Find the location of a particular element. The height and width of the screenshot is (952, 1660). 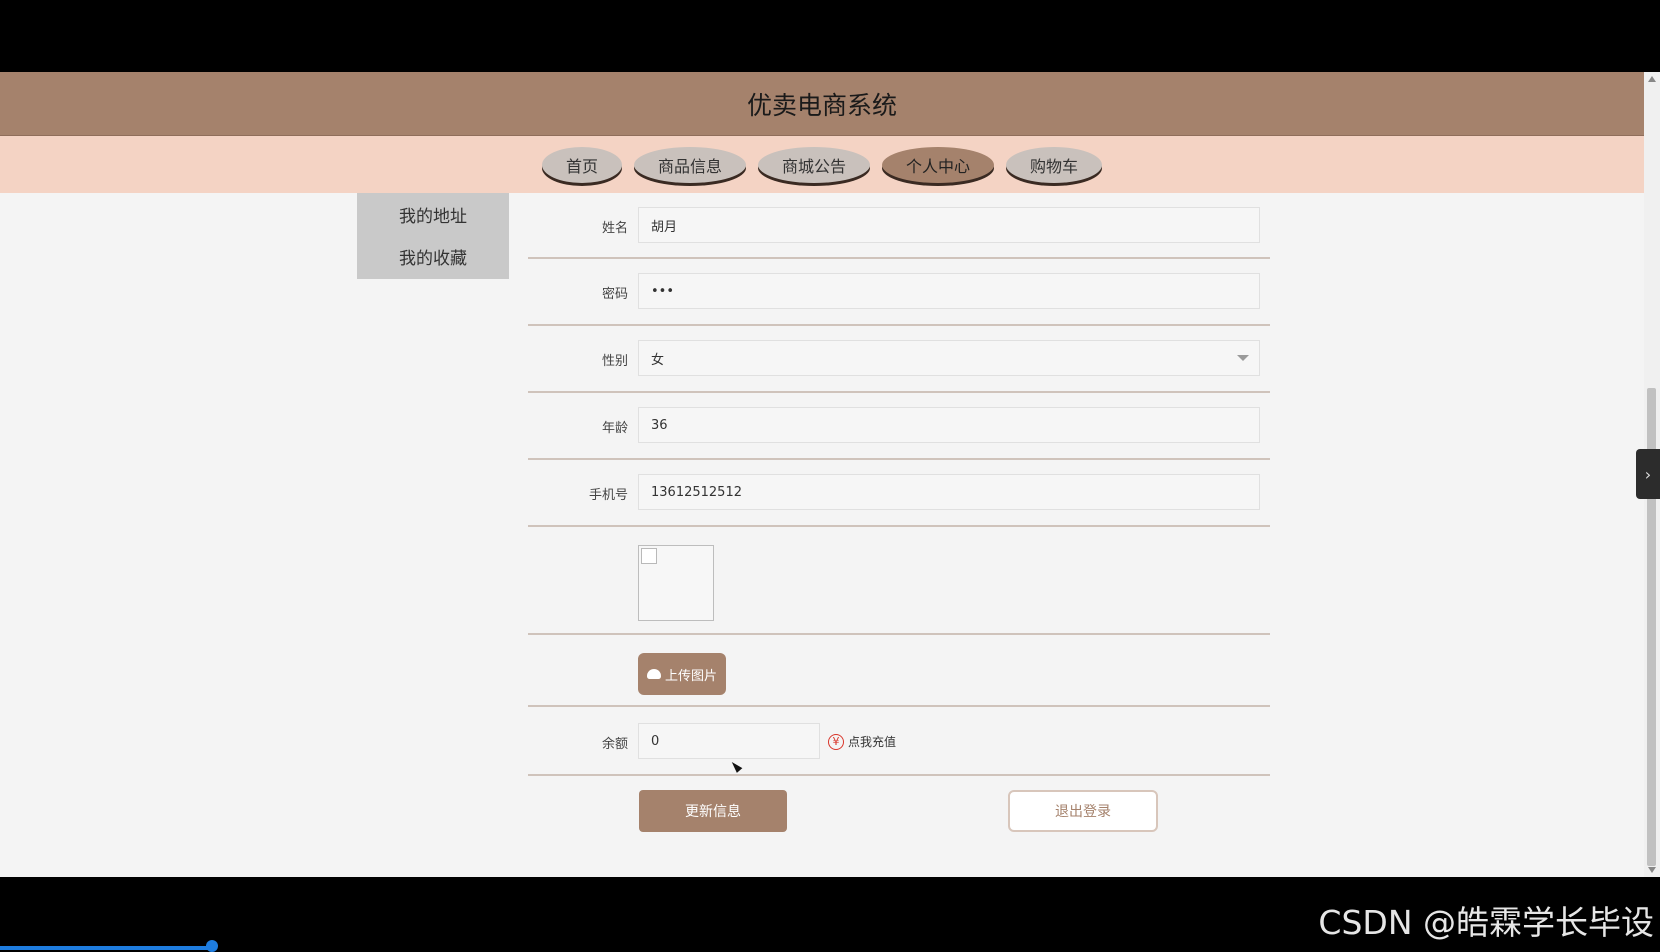

nav-cart: 购物车 is located at coordinates (1054, 164).